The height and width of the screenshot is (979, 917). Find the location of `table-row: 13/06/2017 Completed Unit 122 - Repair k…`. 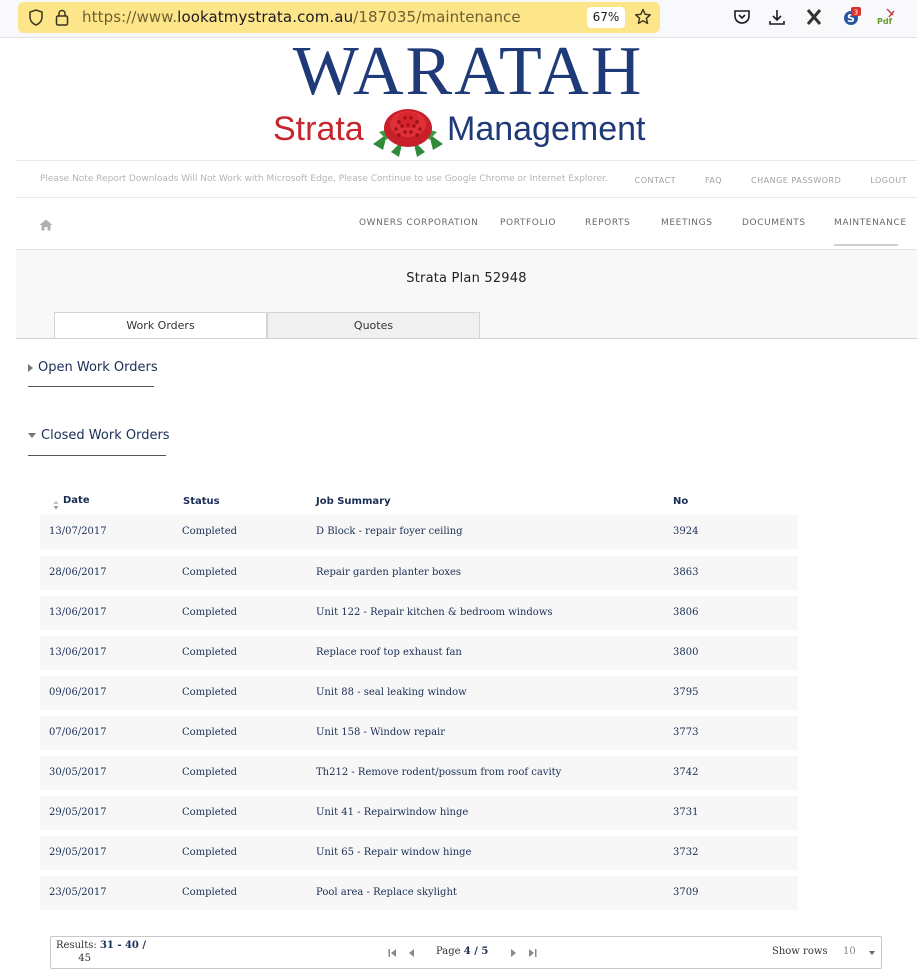

table-row: 13/06/2017 Completed Unit 122 - Repair k… is located at coordinates (419, 613).